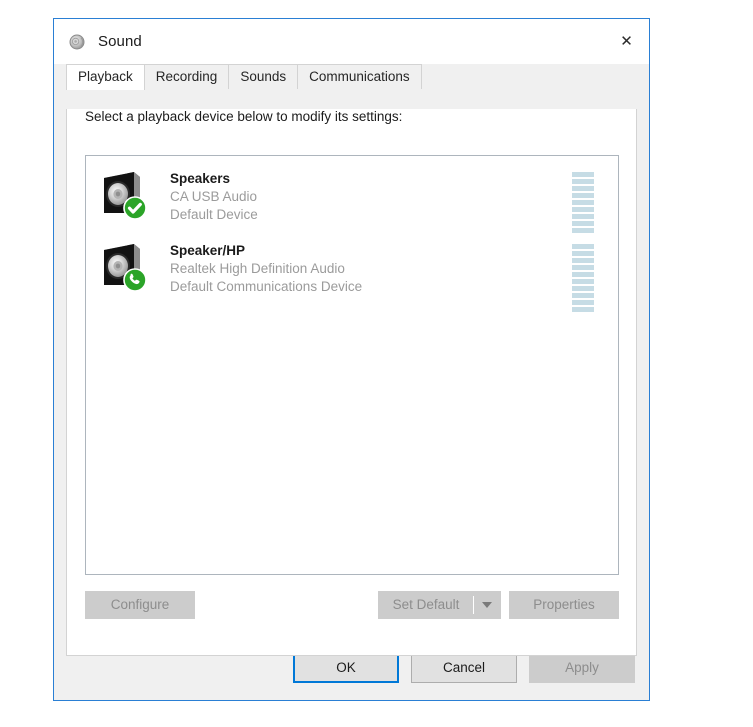  I want to click on properties-button: Properties, so click(564, 605).